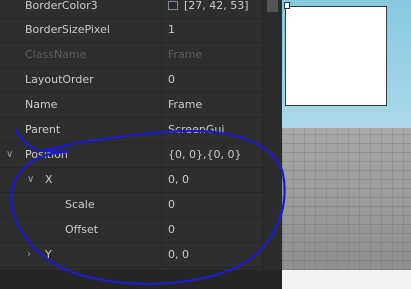 This screenshot has width=411, height=289. I want to click on property-row-position-x: ∨ X 0, 0, so click(131, 180).